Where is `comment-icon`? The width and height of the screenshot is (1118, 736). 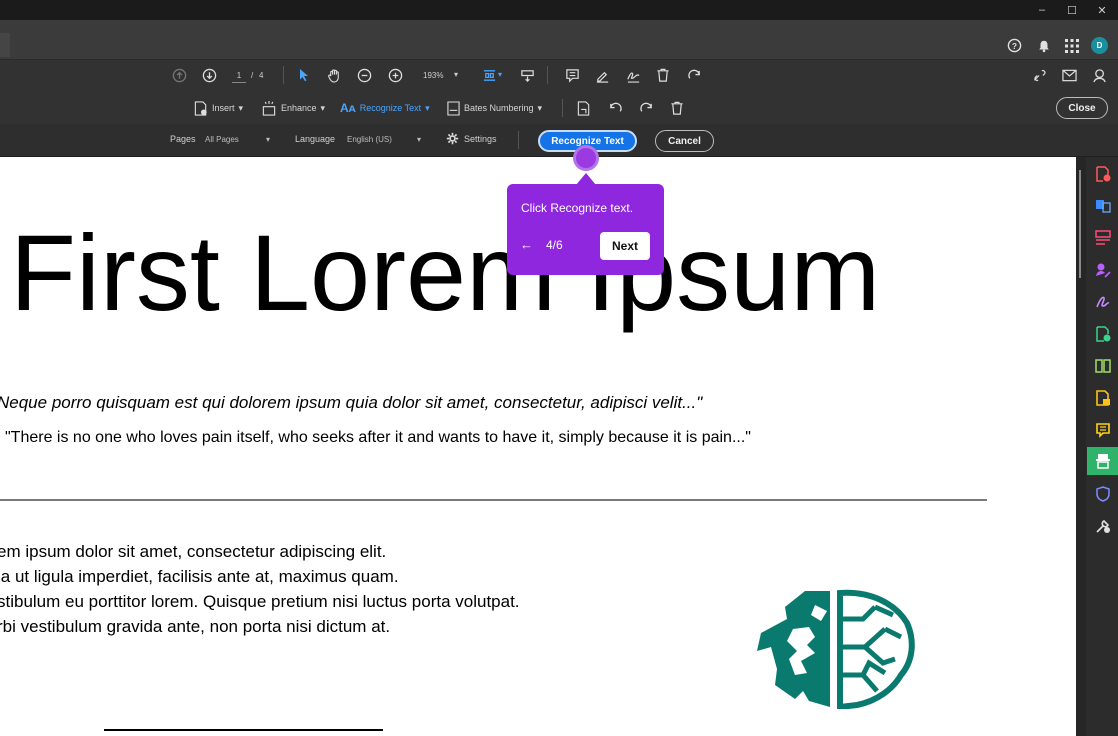 comment-icon is located at coordinates (572, 75).